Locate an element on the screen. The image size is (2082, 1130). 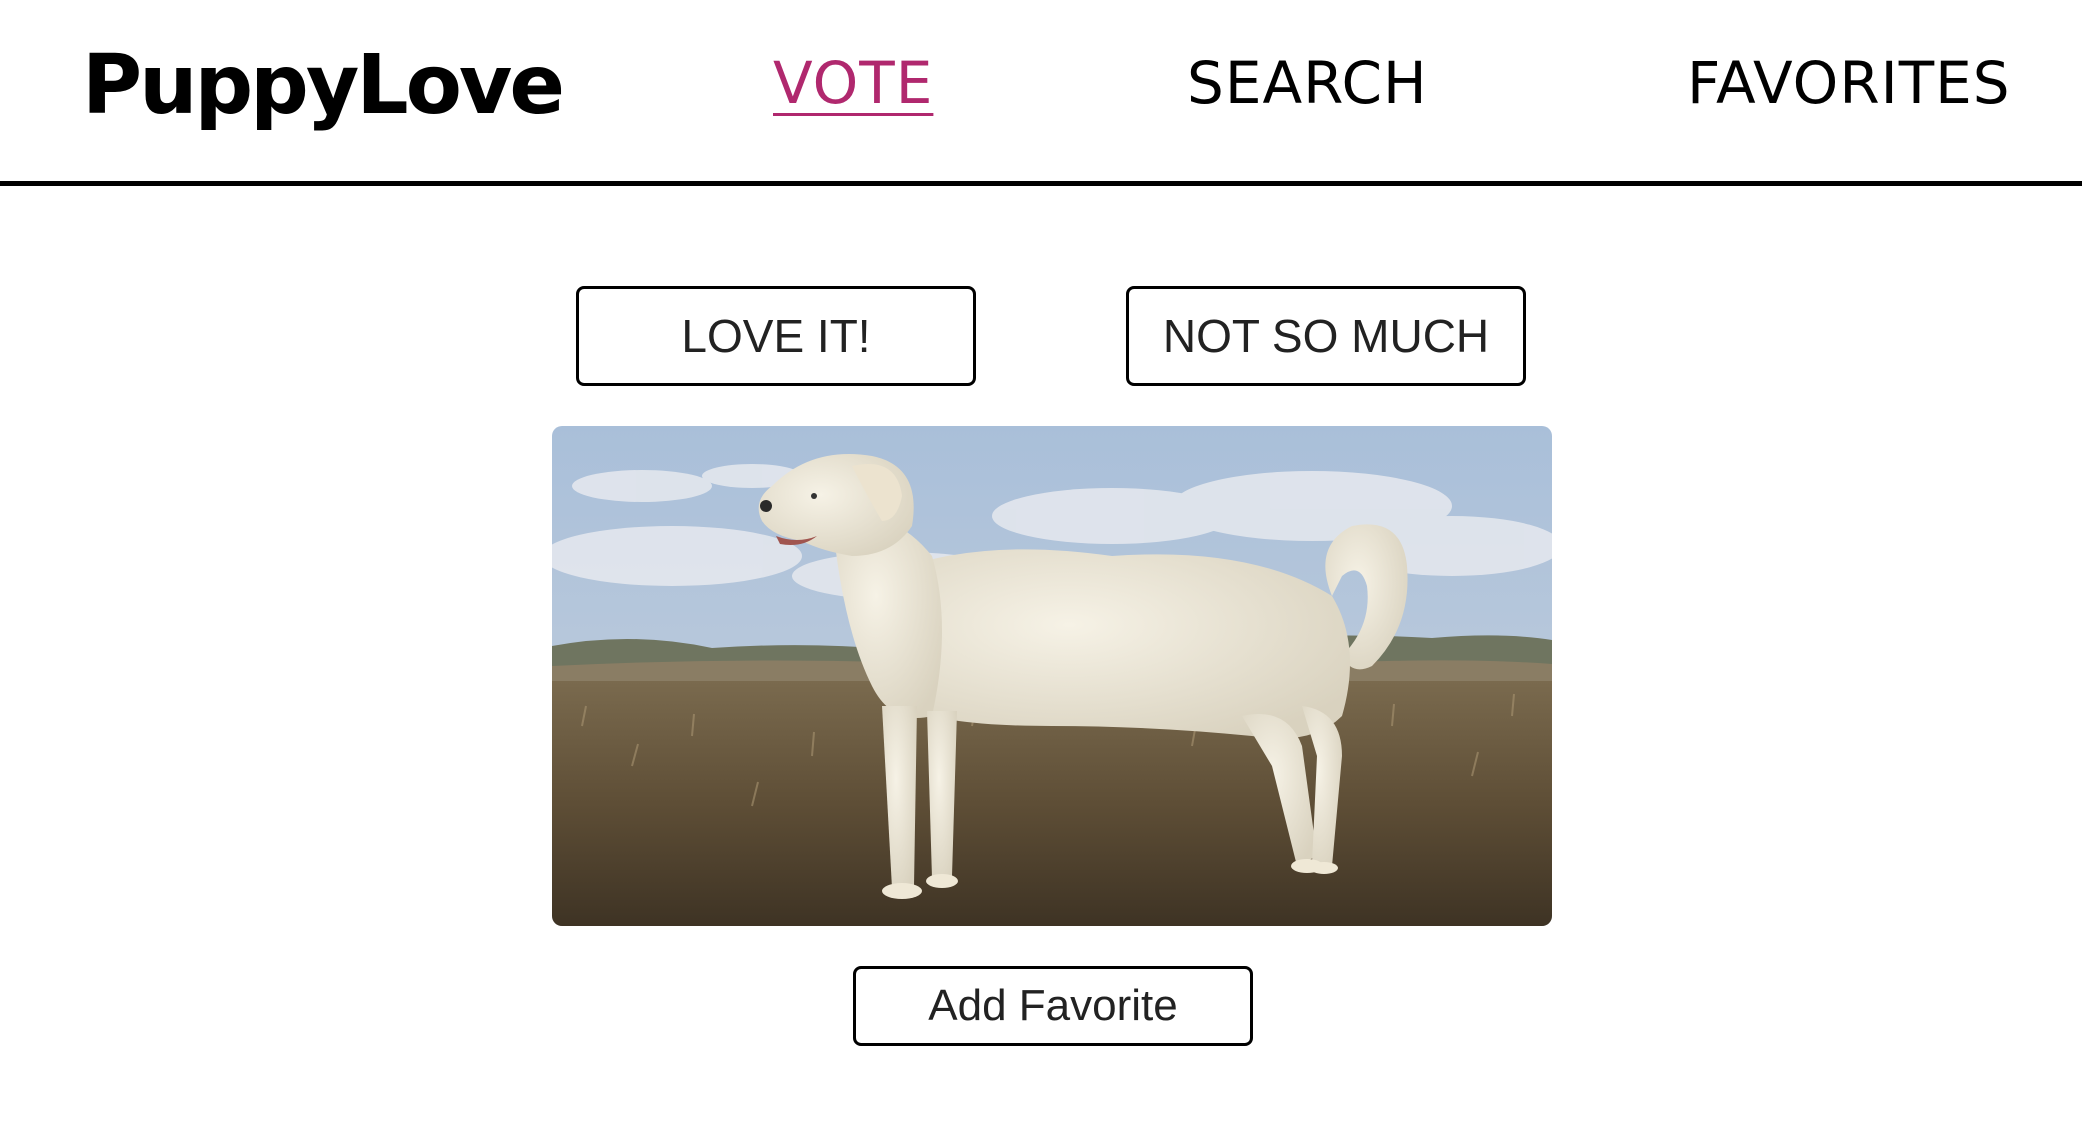
nav-search-link: SEARCH is located at coordinates (1307, 83).